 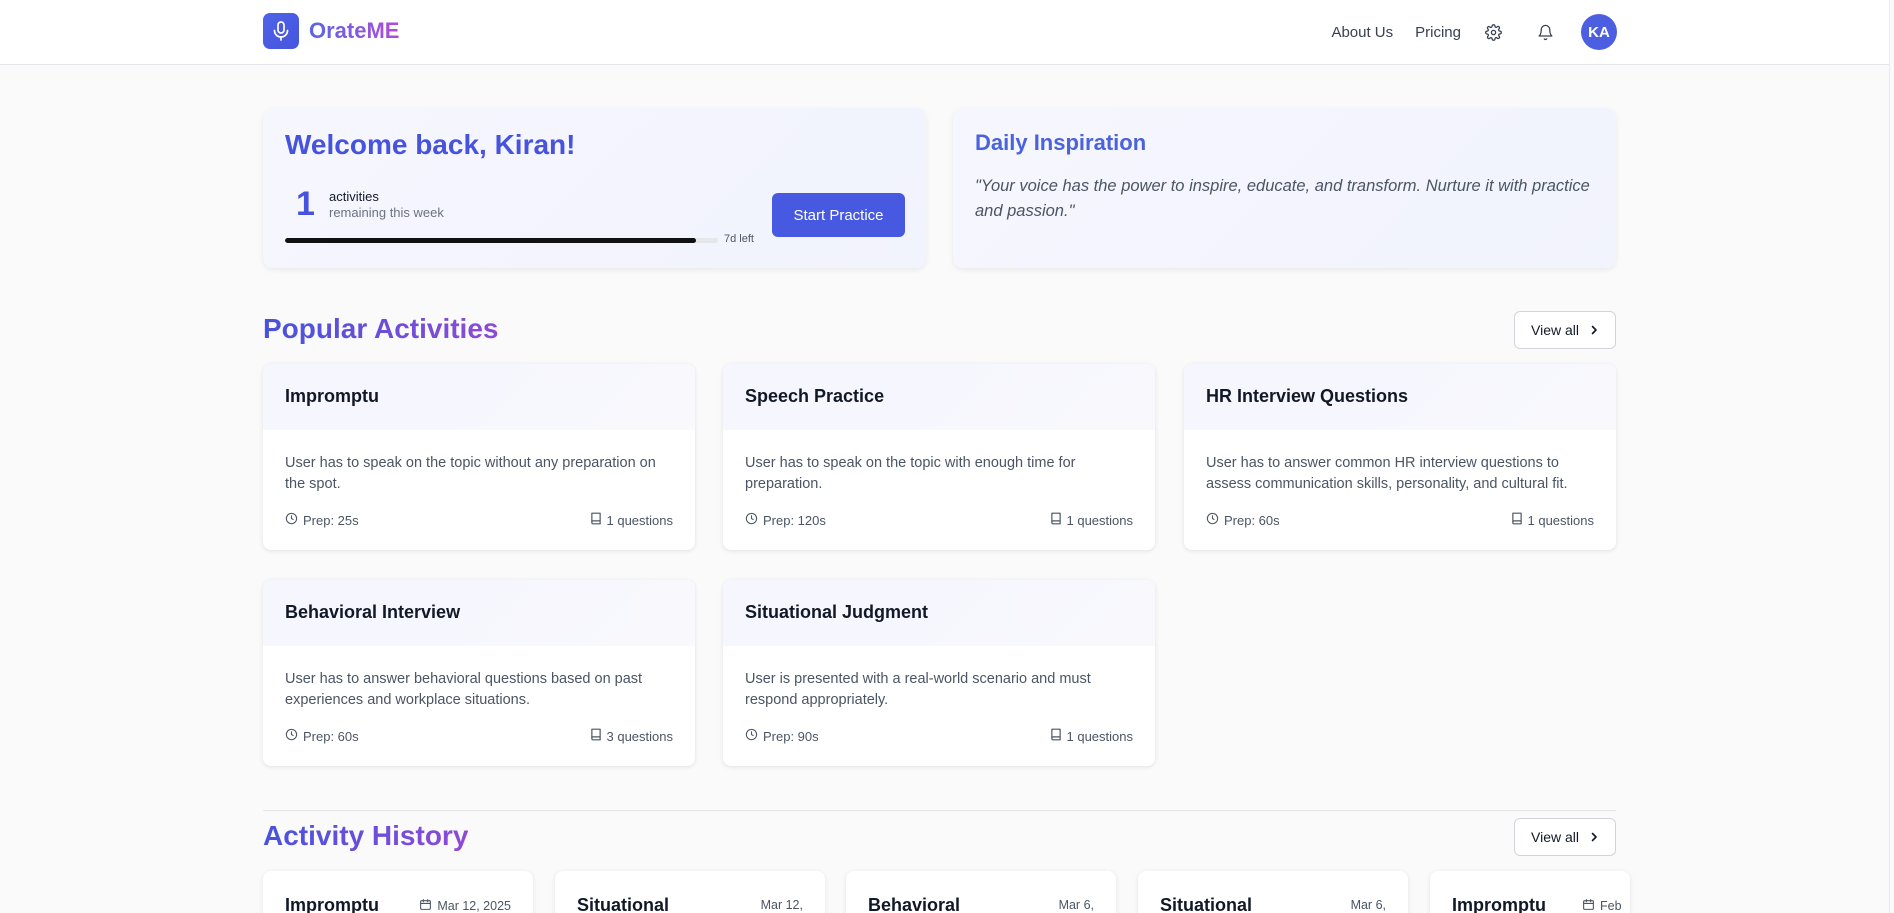 What do you see at coordinates (281, 31) in the screenshot?
I see `mic-icon` at bounding box center [281, 31].